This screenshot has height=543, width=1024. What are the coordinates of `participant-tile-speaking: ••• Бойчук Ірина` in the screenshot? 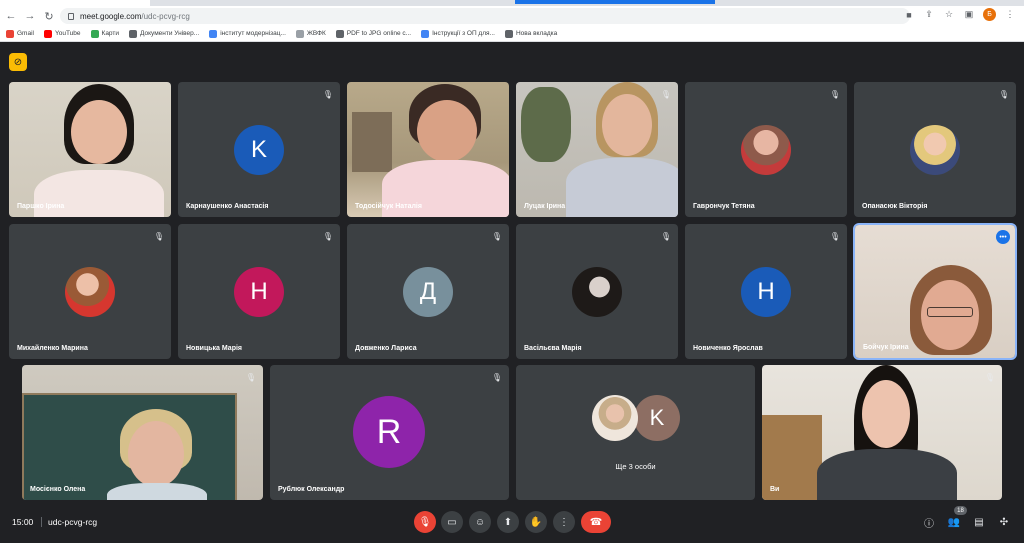 It's located at (935, 291).